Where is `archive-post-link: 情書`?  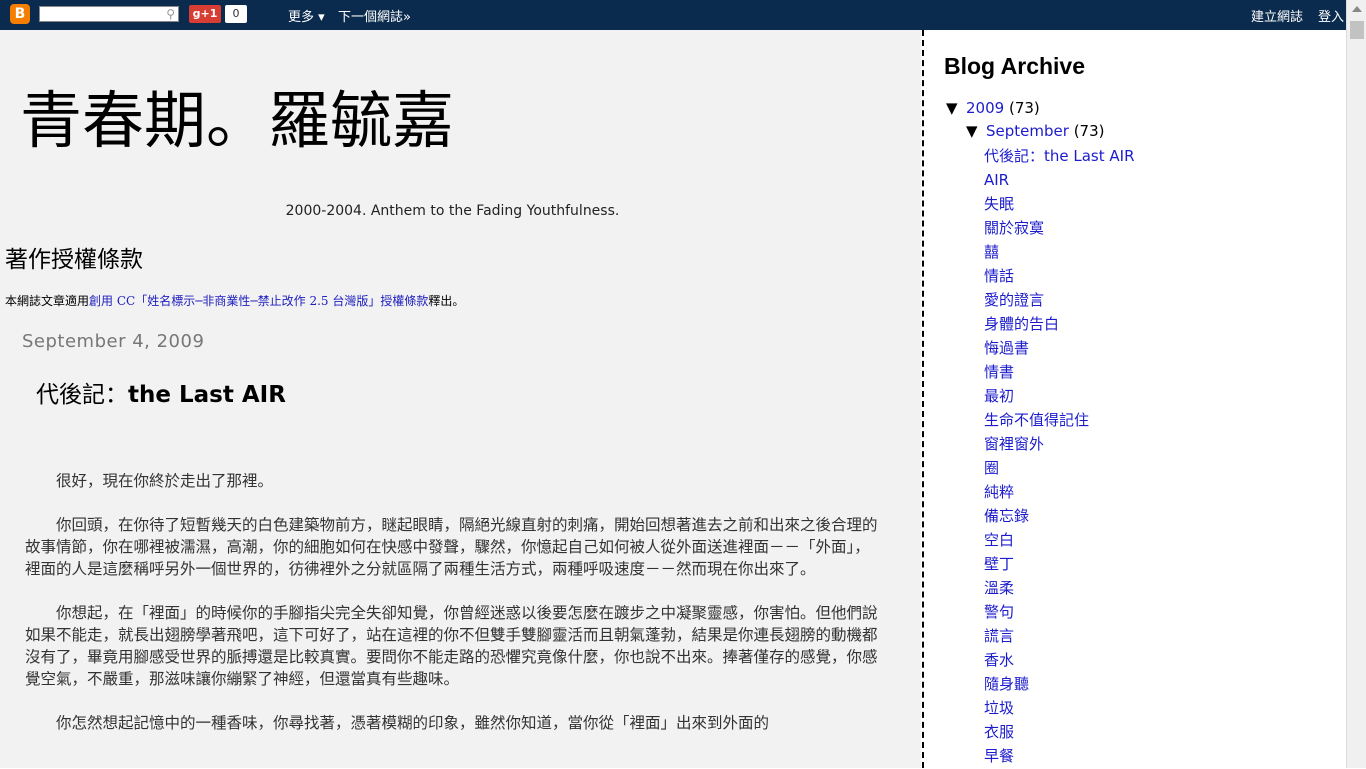 archive-post-link: 情書 is located at coordinates (1059, 373).